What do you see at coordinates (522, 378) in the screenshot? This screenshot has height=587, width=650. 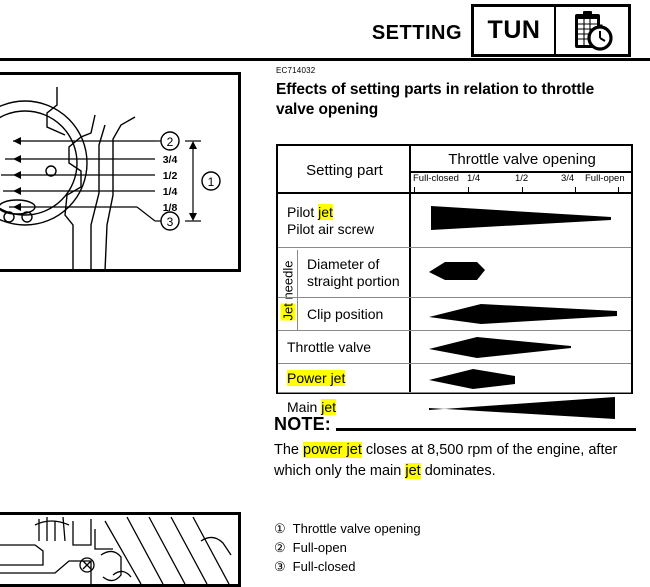 I see `row-graphic-power-jet` at bounding box center [522, 378].